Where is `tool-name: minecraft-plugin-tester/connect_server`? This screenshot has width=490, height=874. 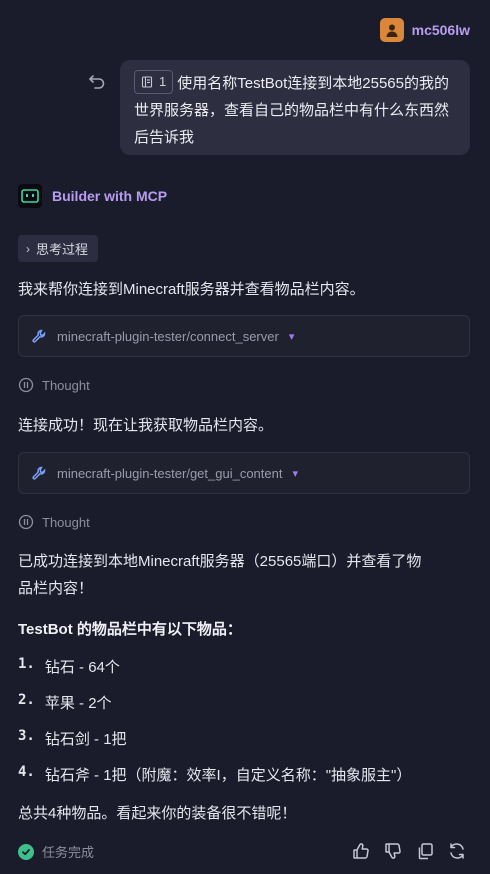 tool-name: minecraft-plugin-tester/connect_server is located at coordinates (168, 336).